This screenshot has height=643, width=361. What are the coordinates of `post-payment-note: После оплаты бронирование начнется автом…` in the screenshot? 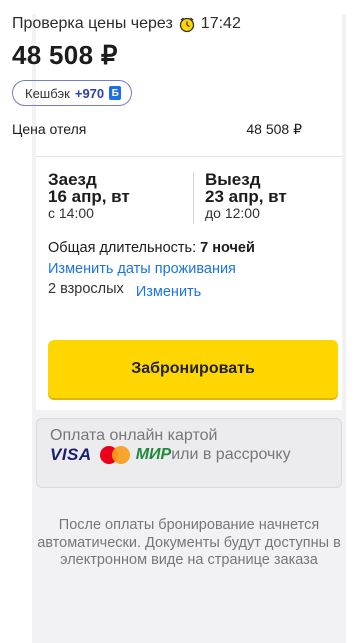 It's located at (189, 542).